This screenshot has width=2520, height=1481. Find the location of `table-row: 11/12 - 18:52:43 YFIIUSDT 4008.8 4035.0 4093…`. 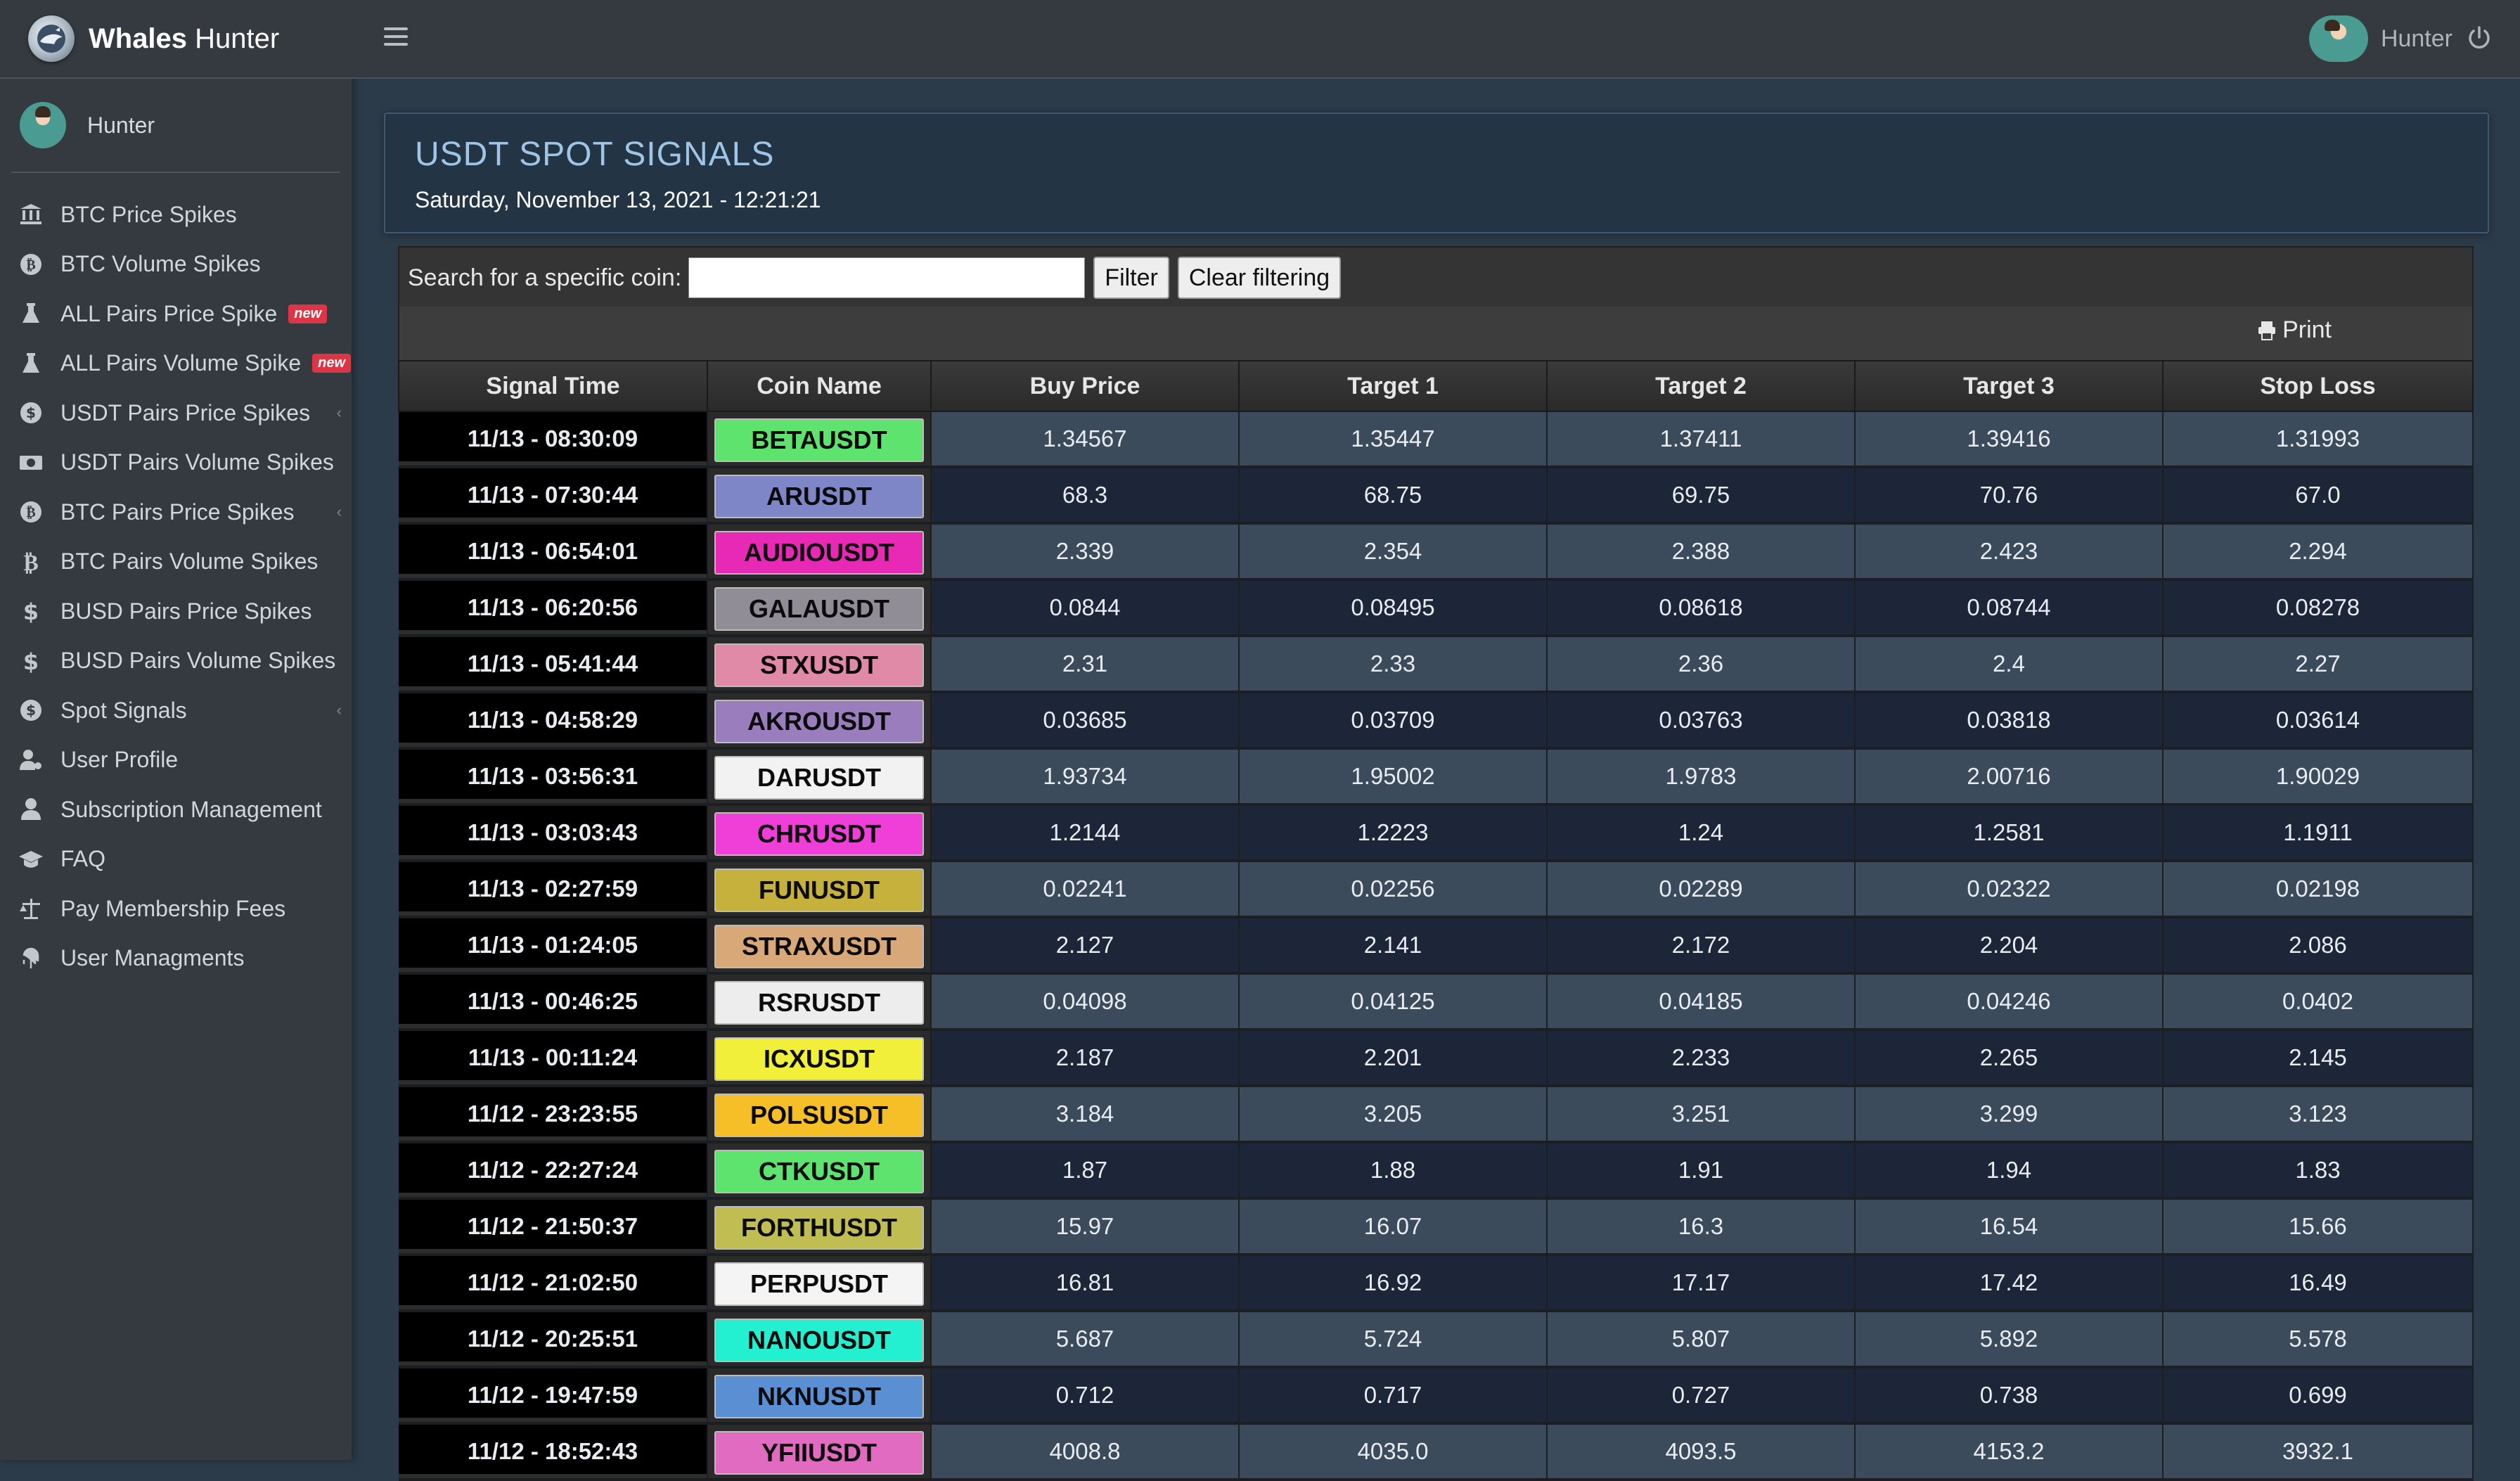

table-row: 11/12 - 18:52:43 YFIIUSDT 4008.8 4035.0 4093… is located at coordinates (1436, 1452).